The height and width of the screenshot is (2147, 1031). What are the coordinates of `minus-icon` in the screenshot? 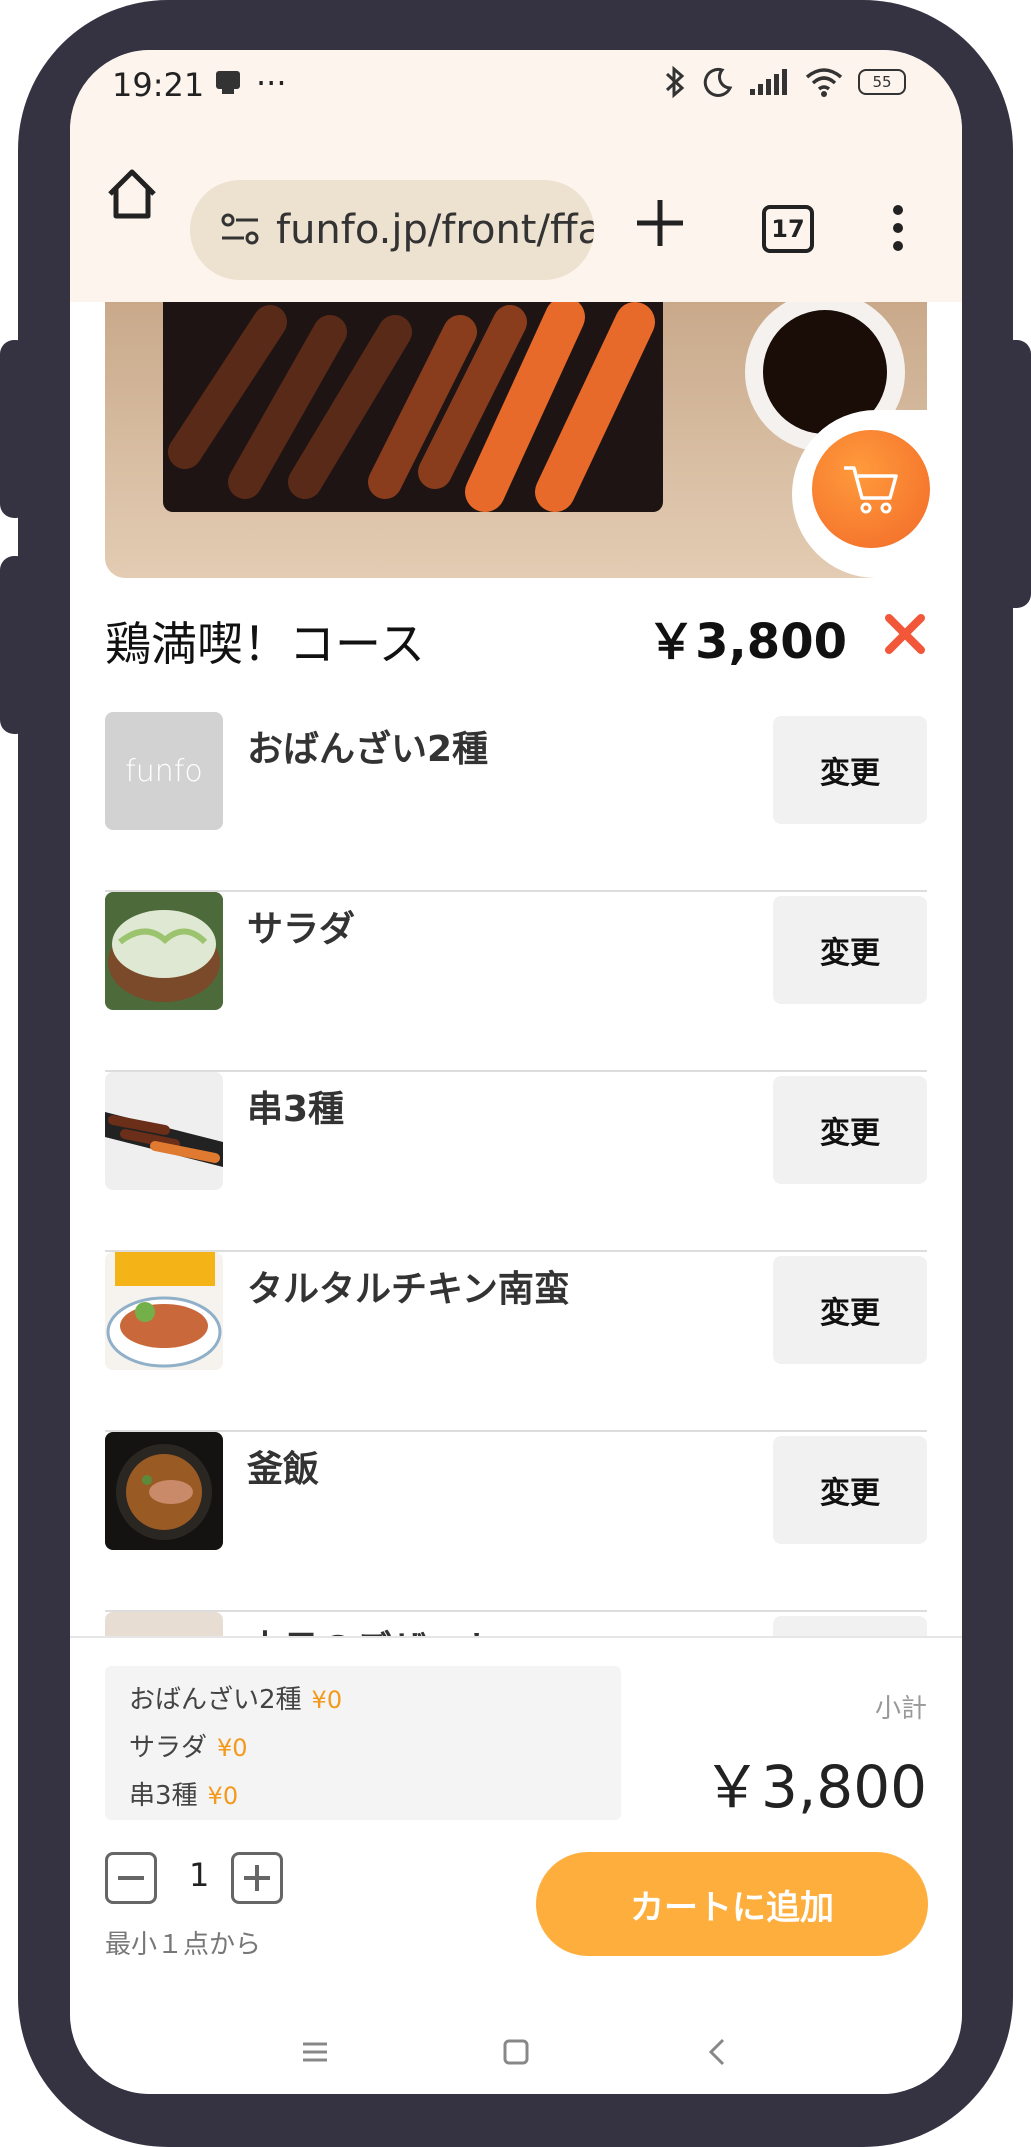 It's located at (131, 1878).